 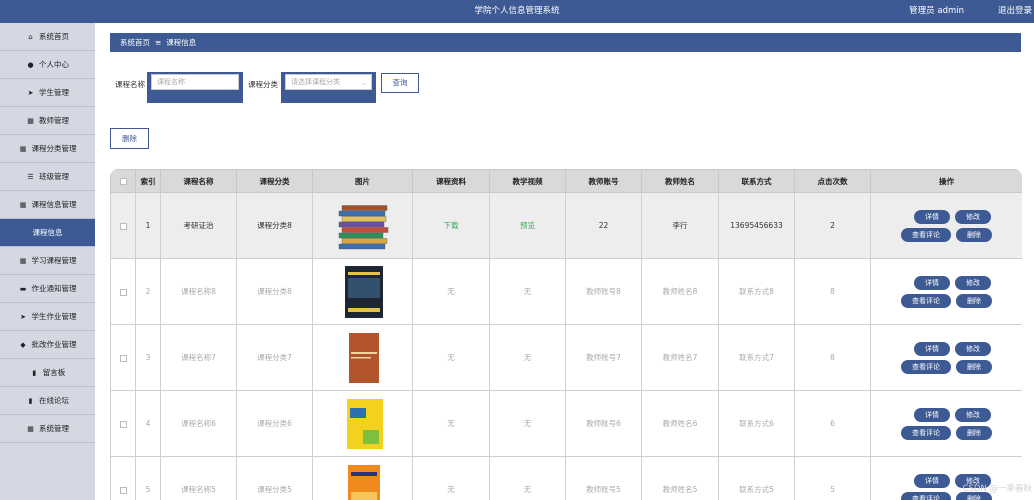 What do you see at coordinates (680, 225) in the screenshot?
I see `cell-teacher-name: 李行` at bounding box center [680, 225].